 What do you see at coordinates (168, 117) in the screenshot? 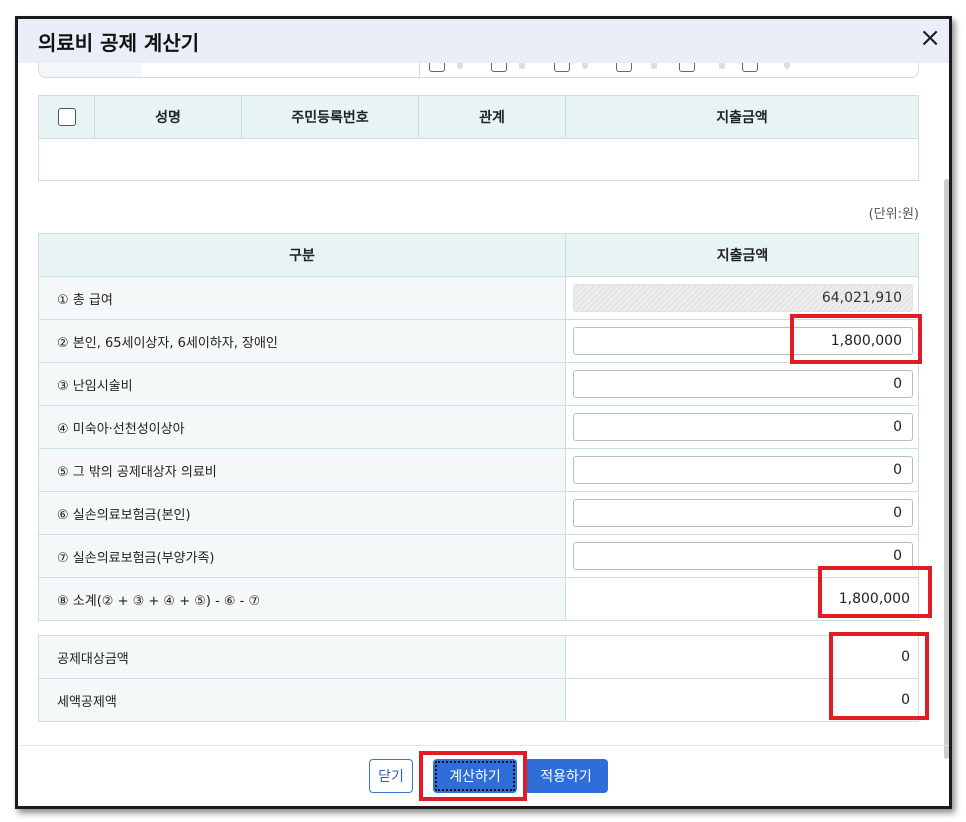
I see `header-name: 성명` at bounding box center [168, 117].